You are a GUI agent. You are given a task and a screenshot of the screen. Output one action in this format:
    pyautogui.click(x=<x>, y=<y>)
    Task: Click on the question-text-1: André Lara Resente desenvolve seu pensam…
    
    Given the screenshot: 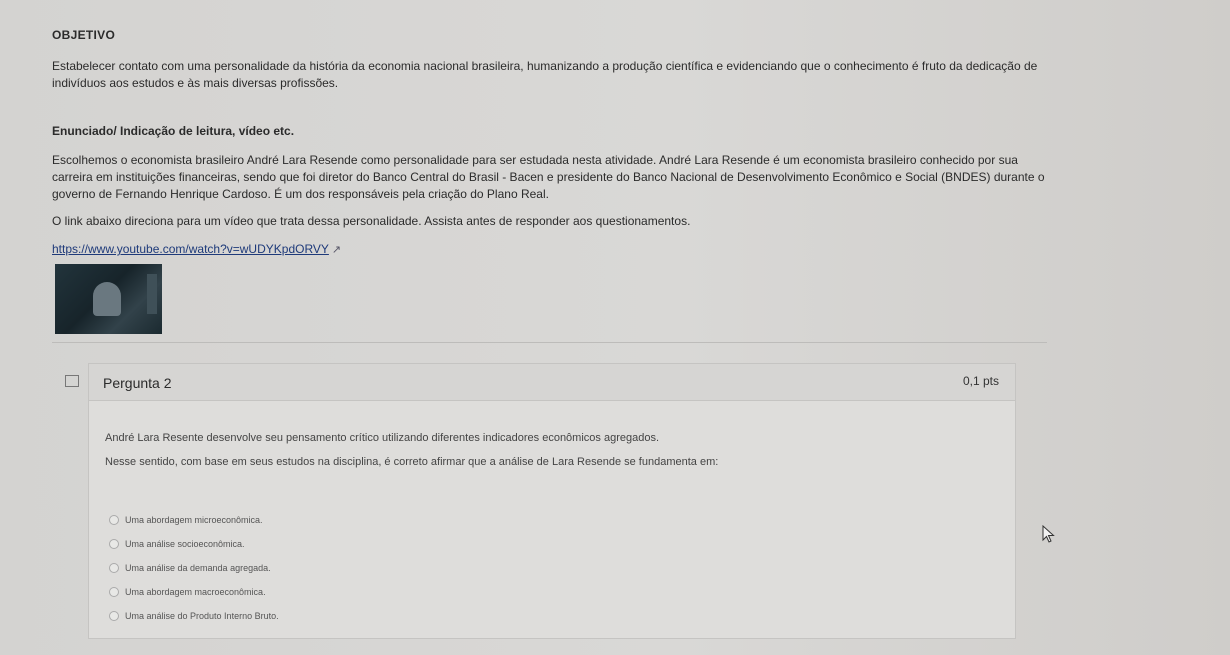 What is the action you would take?
    pyautogui.click(x=382, y=438)
    